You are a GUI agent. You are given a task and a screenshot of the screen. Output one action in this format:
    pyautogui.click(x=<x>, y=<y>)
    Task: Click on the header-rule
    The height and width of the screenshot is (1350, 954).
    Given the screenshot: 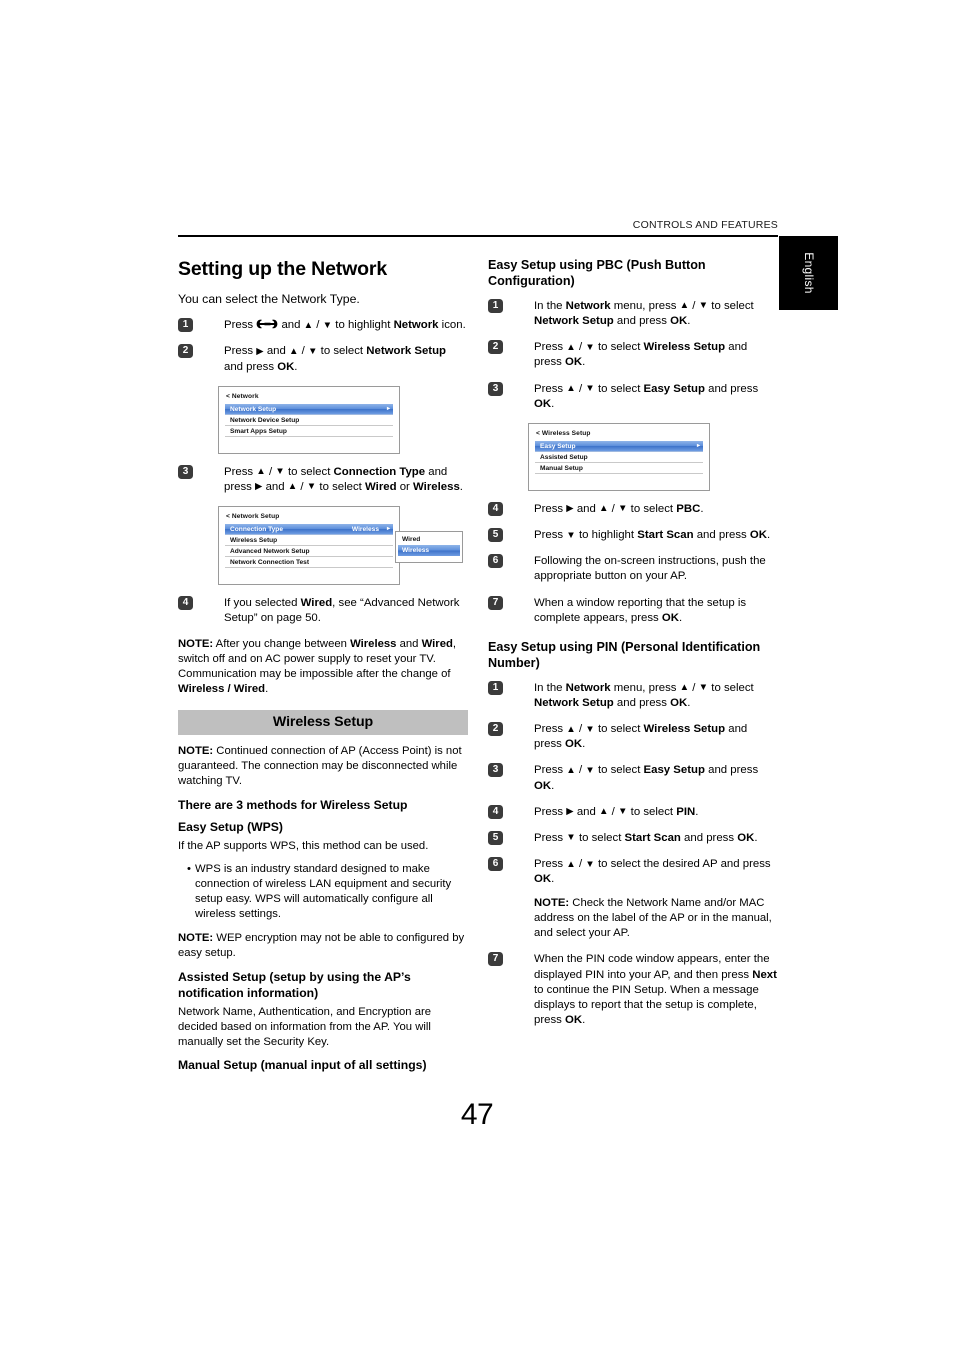 What is the action you would take?
    pyautogui.click(x=478, y=236)
    